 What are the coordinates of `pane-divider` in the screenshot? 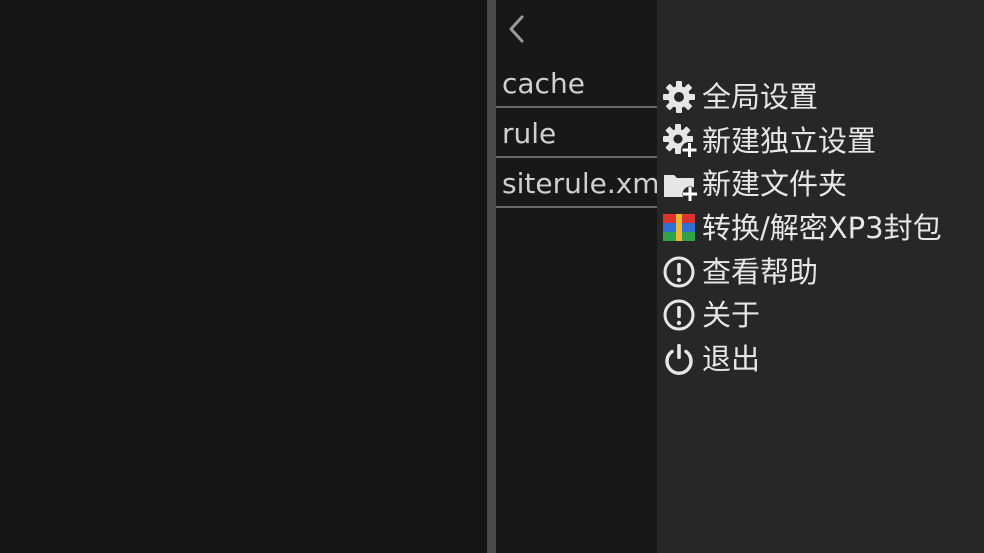 It's located at (491, 276).